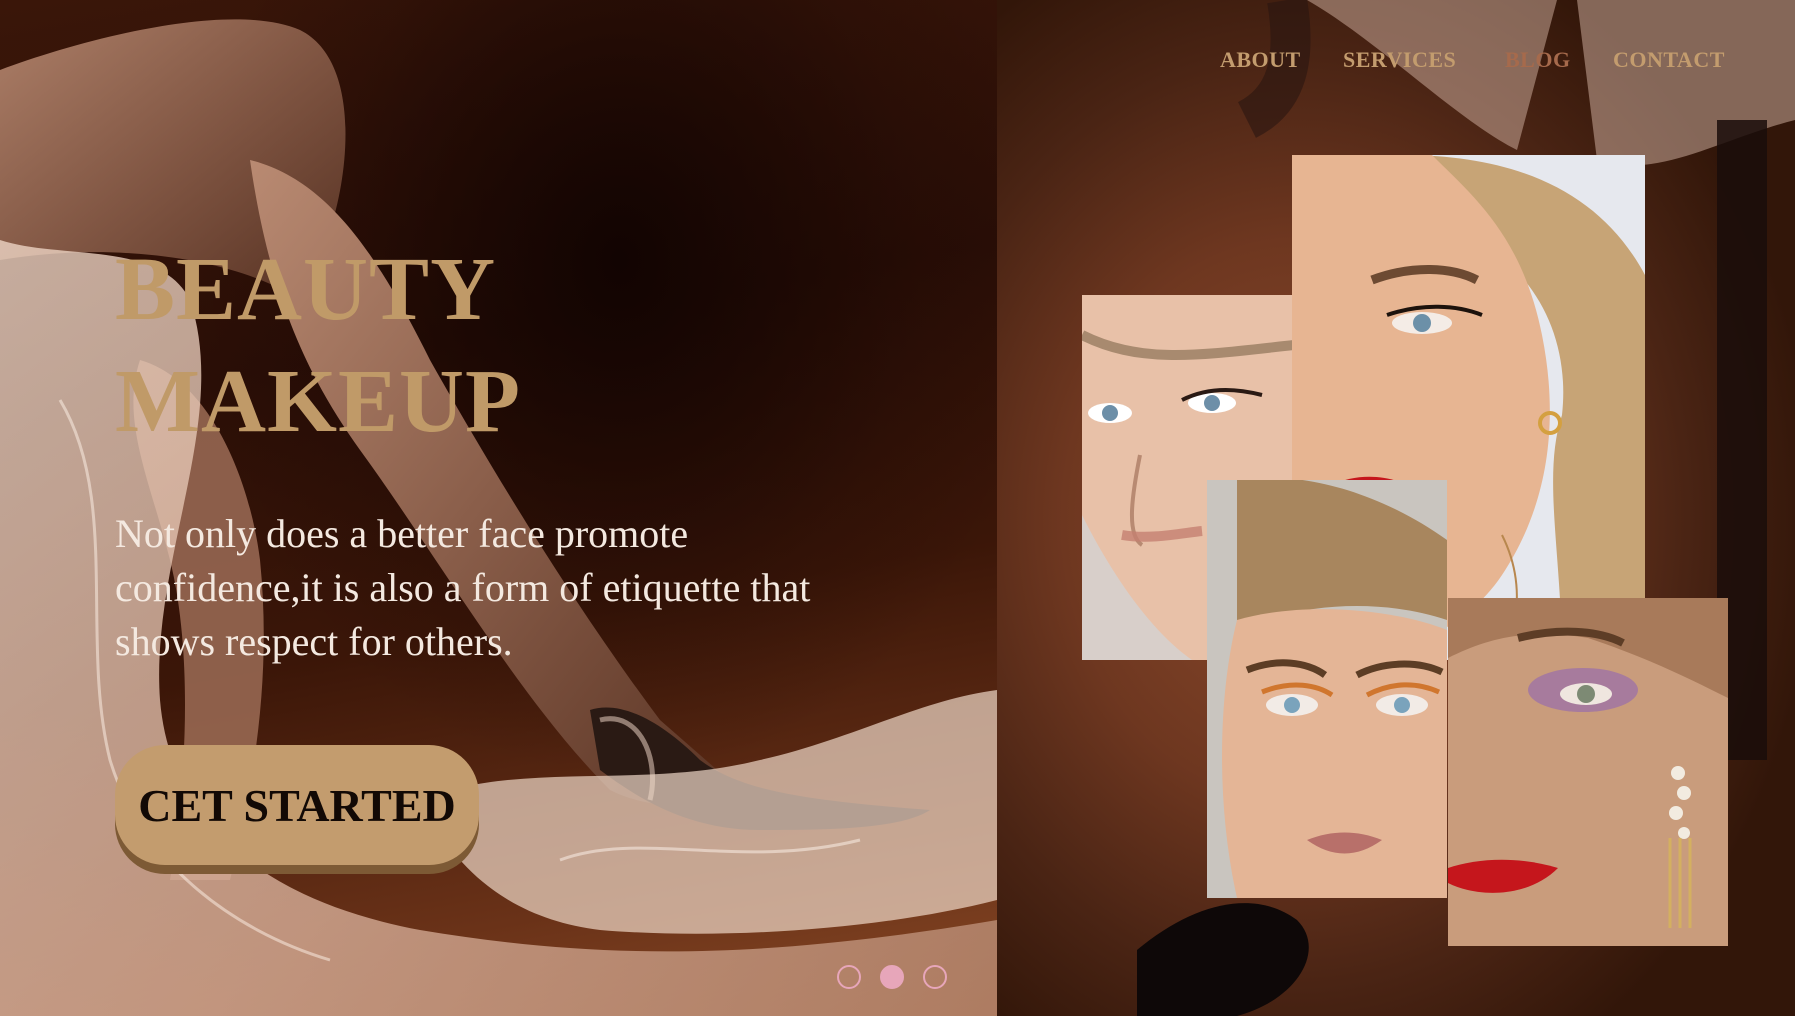 Image resolution: width=1795 pixels, height=1016 pixels. Describe the element at coordinates (1280, 60) in the screenshot. I see `nav-link-about: ABOUT` at that location.